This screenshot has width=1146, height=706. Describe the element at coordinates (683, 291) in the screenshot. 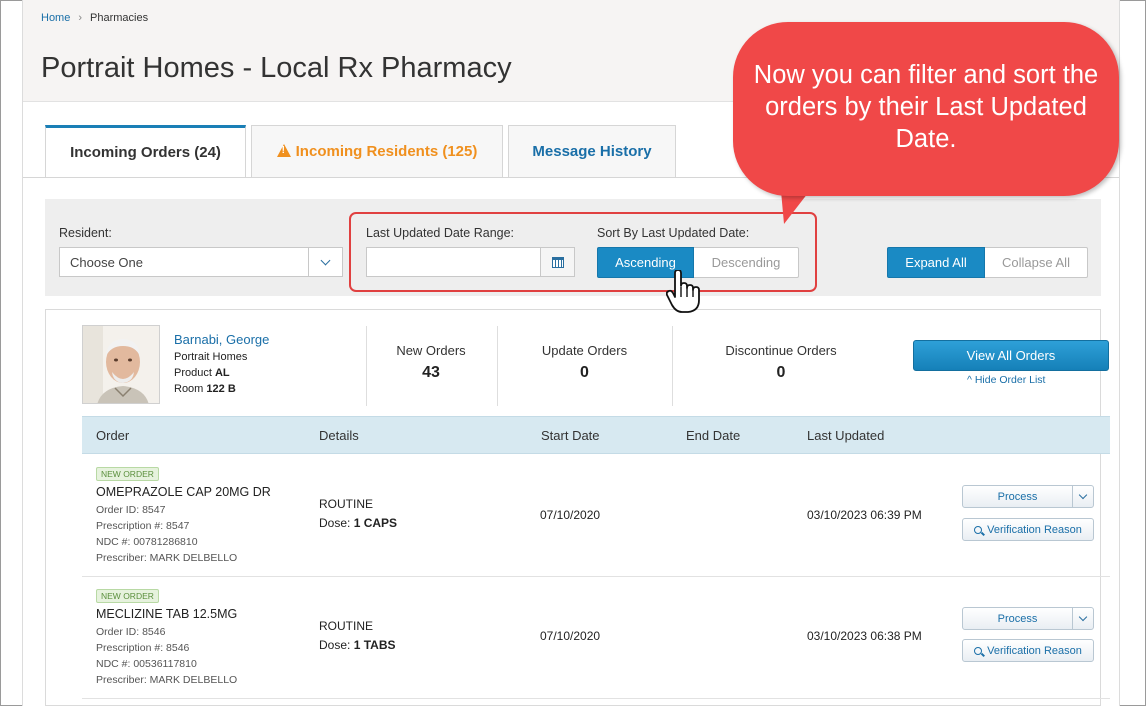

I see `hand-cursor-icon` at that location.